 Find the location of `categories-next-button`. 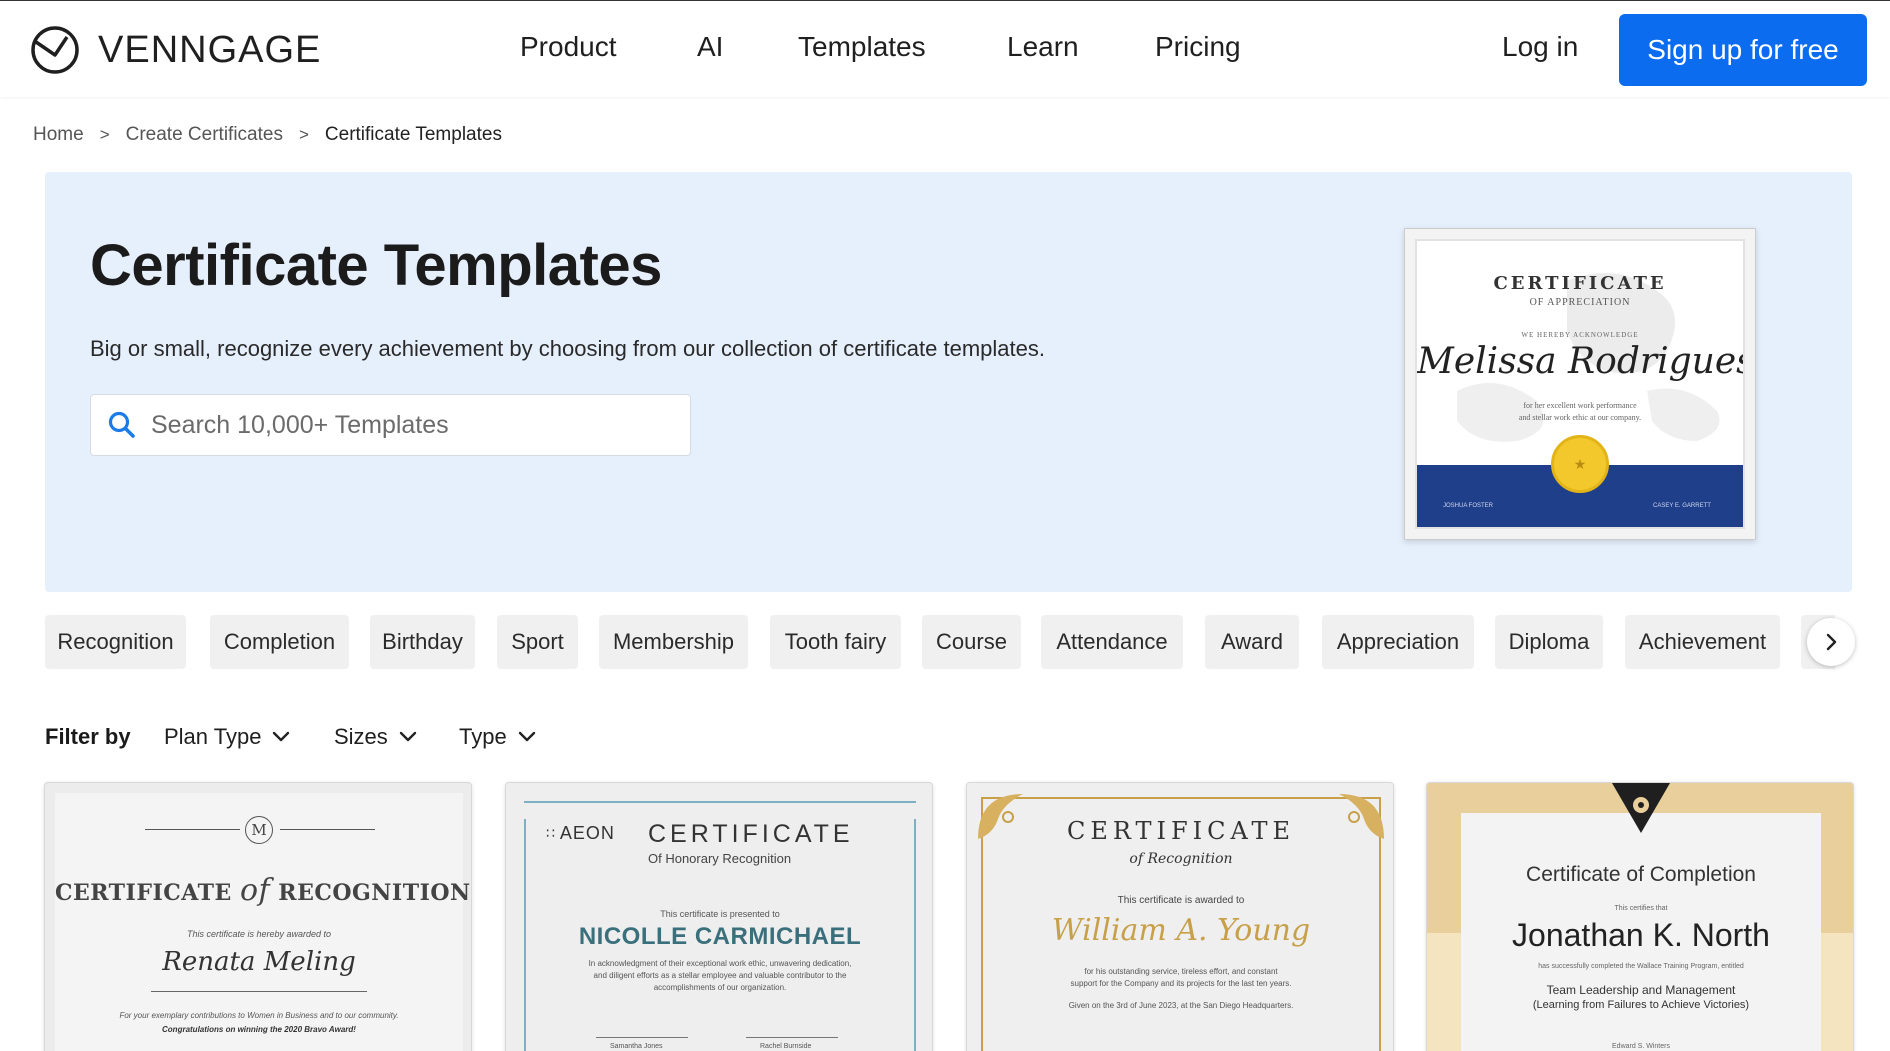

categories-next-button is located at coordinates (1831, 642).